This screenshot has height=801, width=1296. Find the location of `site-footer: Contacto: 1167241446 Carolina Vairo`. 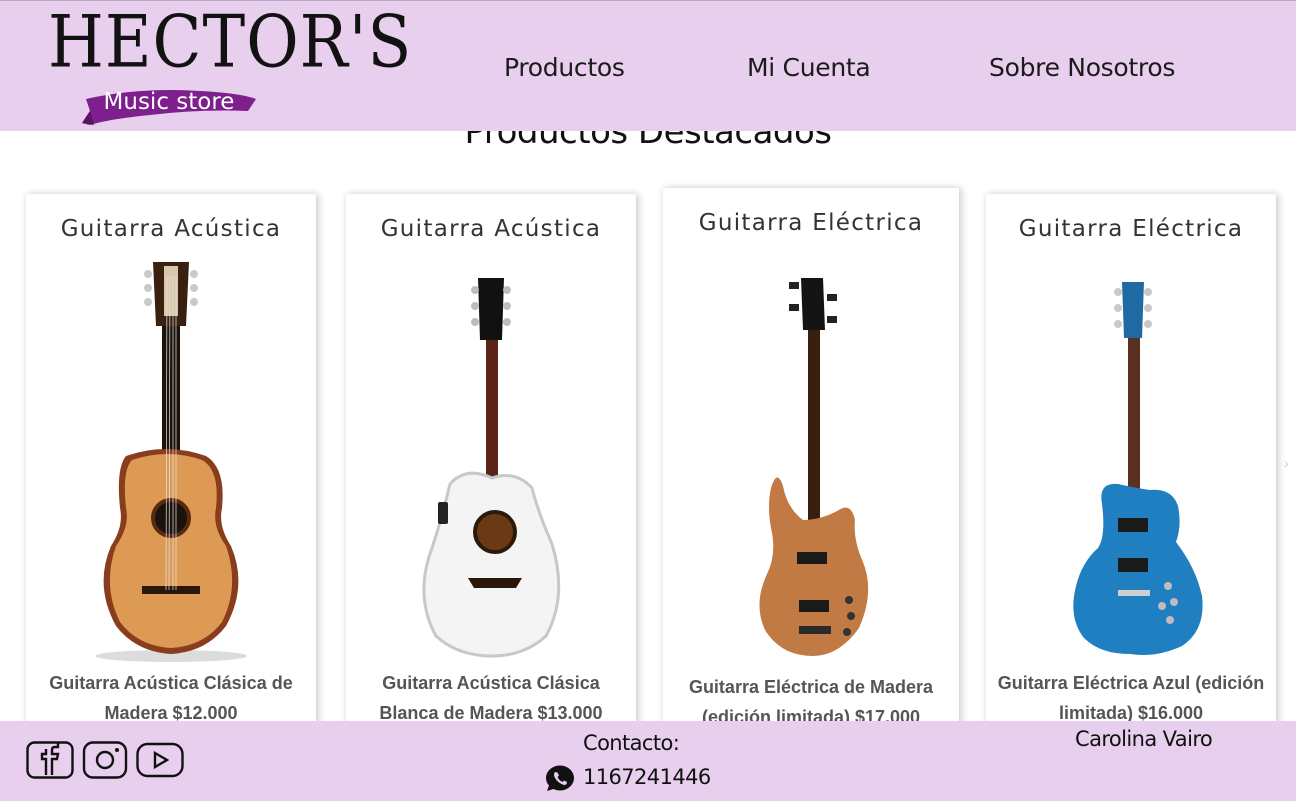

site-footer: Contacto: 1167241446 Carolina Vairo is located at coordinates (648, 761).